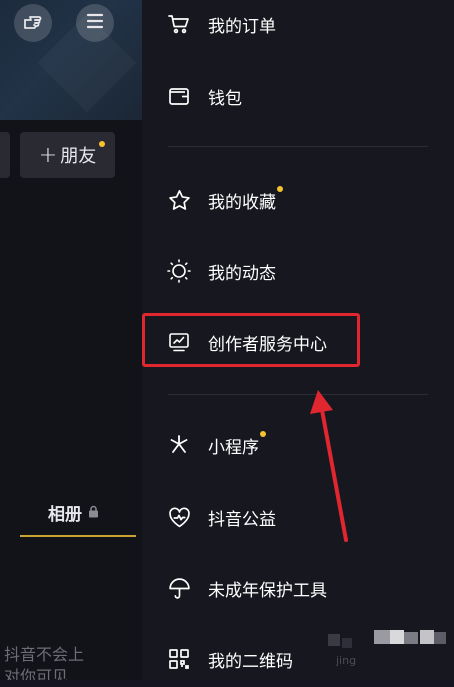  Describe the element at coordinates (390, 648) in the screenshot. I see `watermark: jing` at that location.